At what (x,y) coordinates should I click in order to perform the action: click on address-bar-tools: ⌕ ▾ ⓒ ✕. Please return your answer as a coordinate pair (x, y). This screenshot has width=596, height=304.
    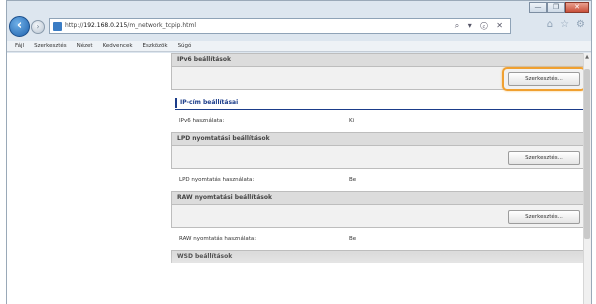
    Looking at the image, I should click on (480, 26).